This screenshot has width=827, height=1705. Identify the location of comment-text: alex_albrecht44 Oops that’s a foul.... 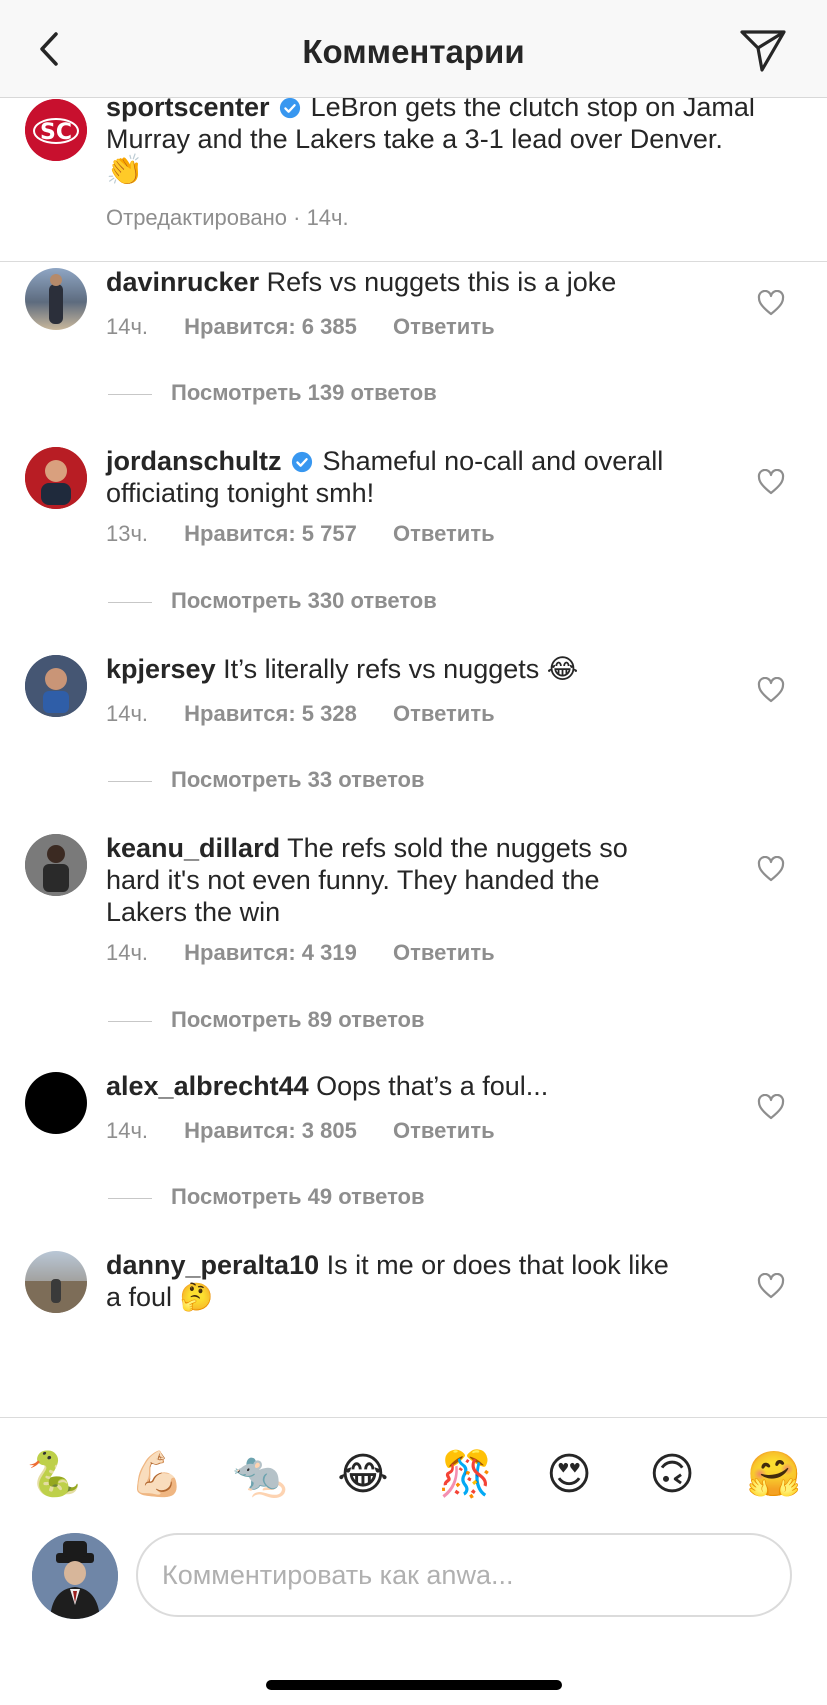
(396, 1086).